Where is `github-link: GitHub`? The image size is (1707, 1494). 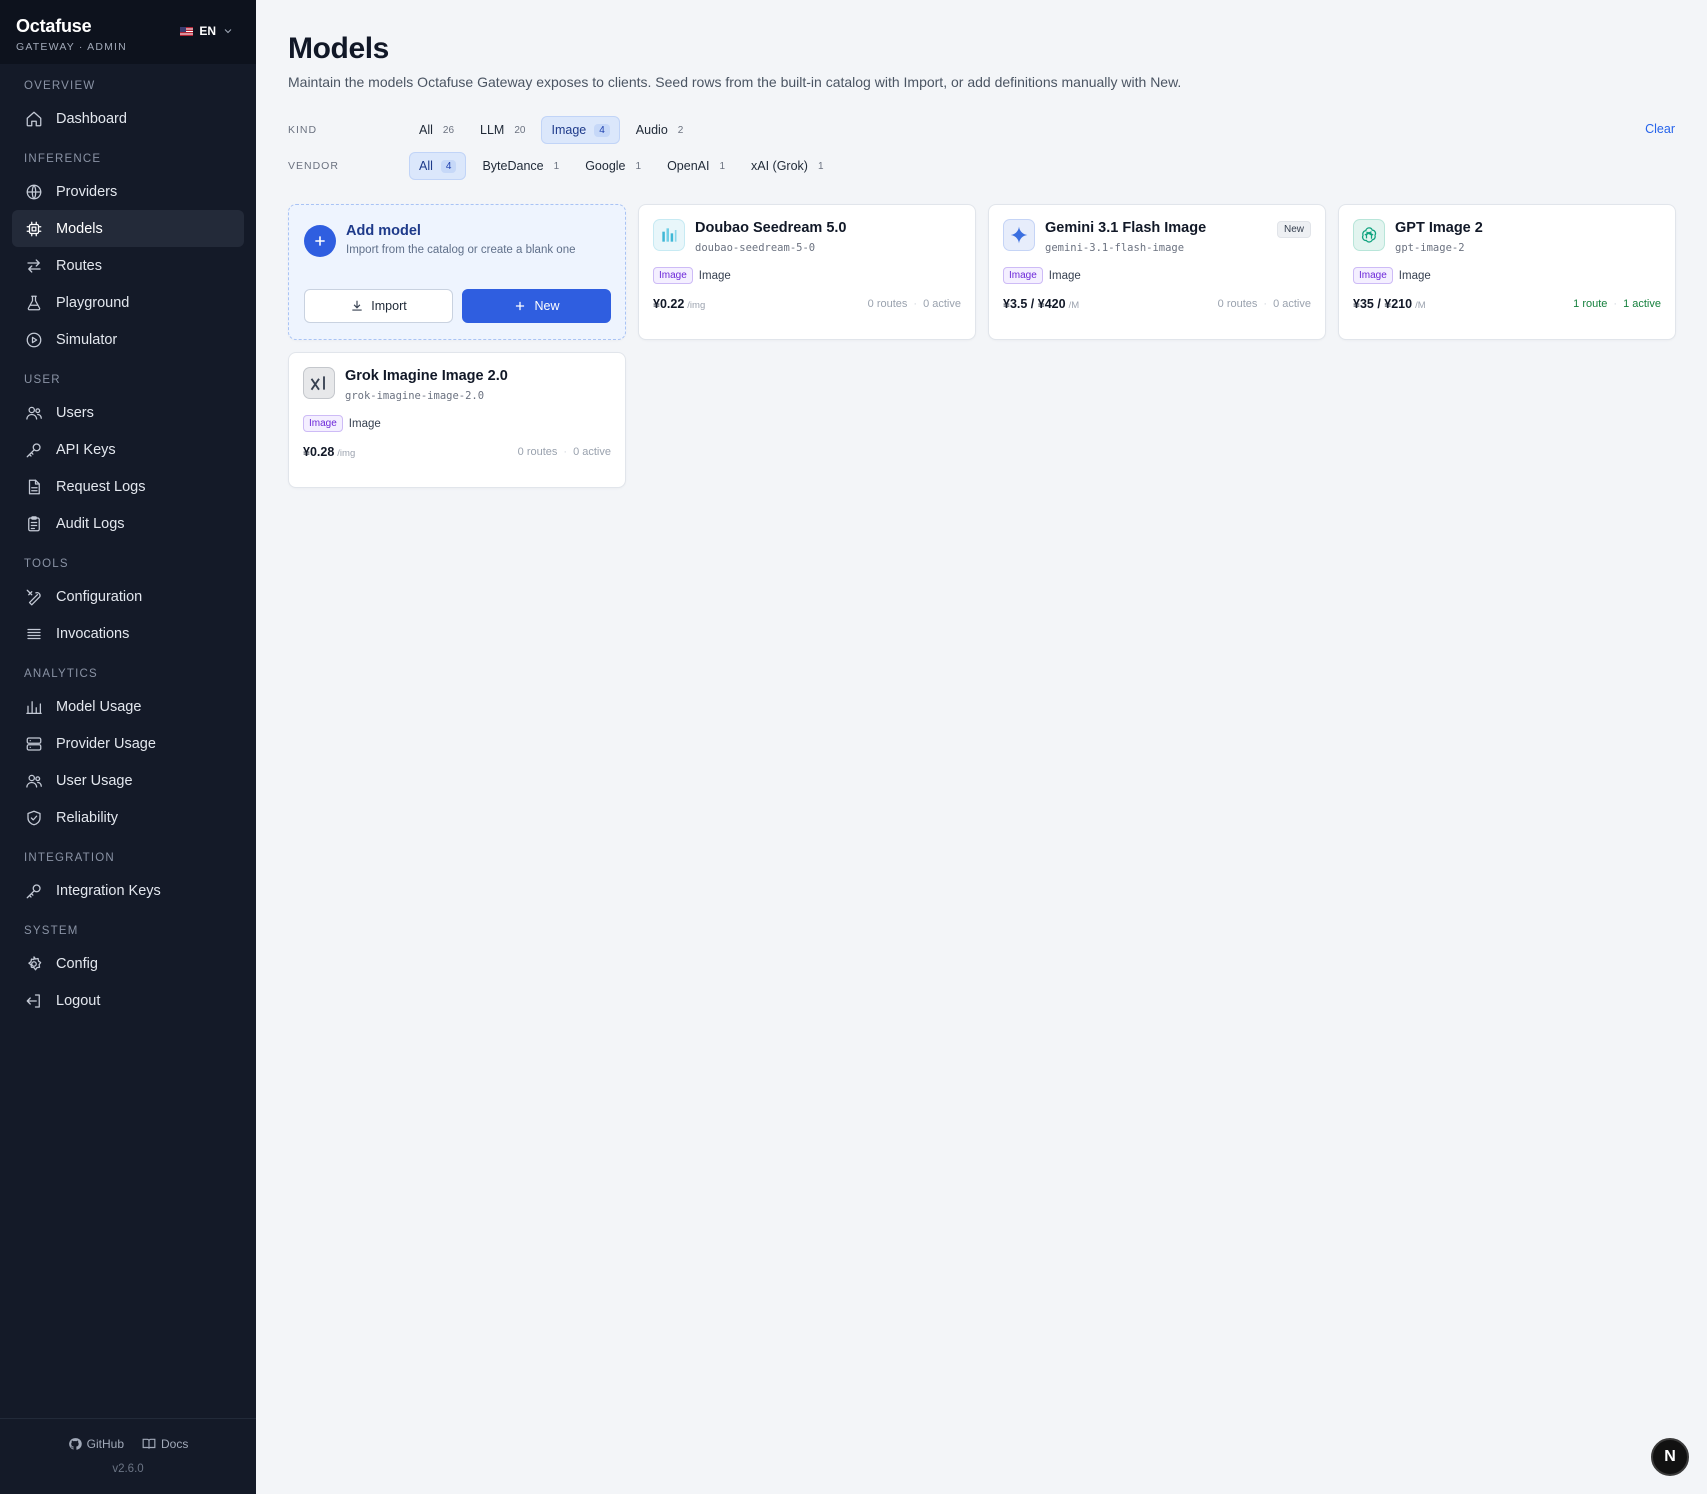 github-link: GitHub is located at coordinates (96, 1444).